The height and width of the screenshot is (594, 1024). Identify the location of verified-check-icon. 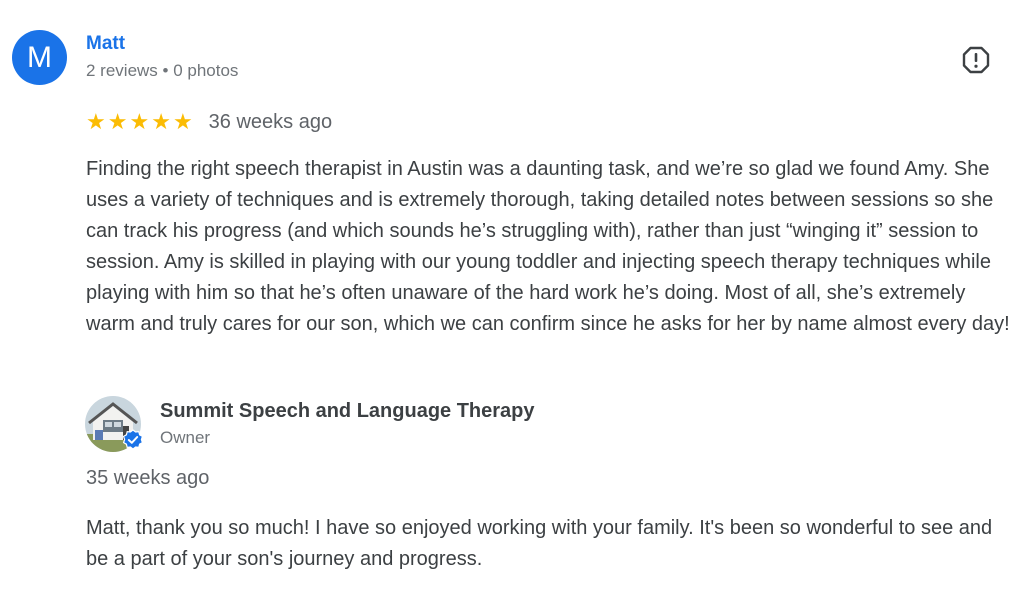
(133, 440).